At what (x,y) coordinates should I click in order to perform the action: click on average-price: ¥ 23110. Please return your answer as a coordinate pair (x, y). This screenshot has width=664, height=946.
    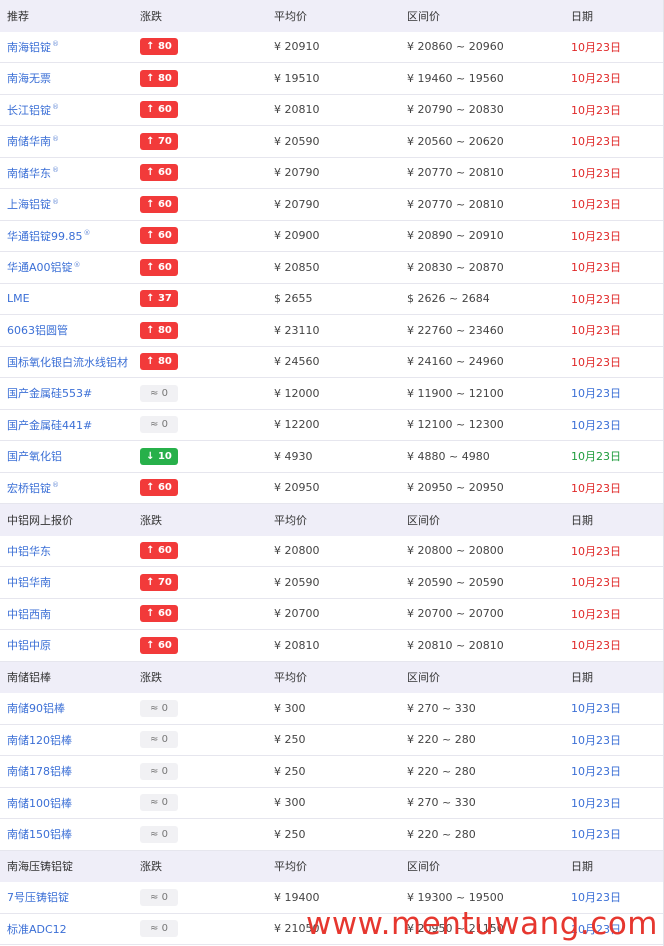
    Looking at the image, I should click on (297, 330).